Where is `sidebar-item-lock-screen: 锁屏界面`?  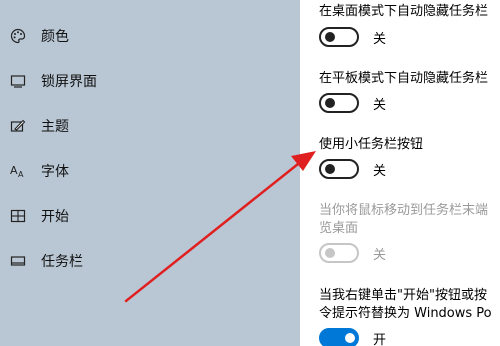
sidebar-item-lock-screen: 锁屏界面 is located at coordinates (150, 81).